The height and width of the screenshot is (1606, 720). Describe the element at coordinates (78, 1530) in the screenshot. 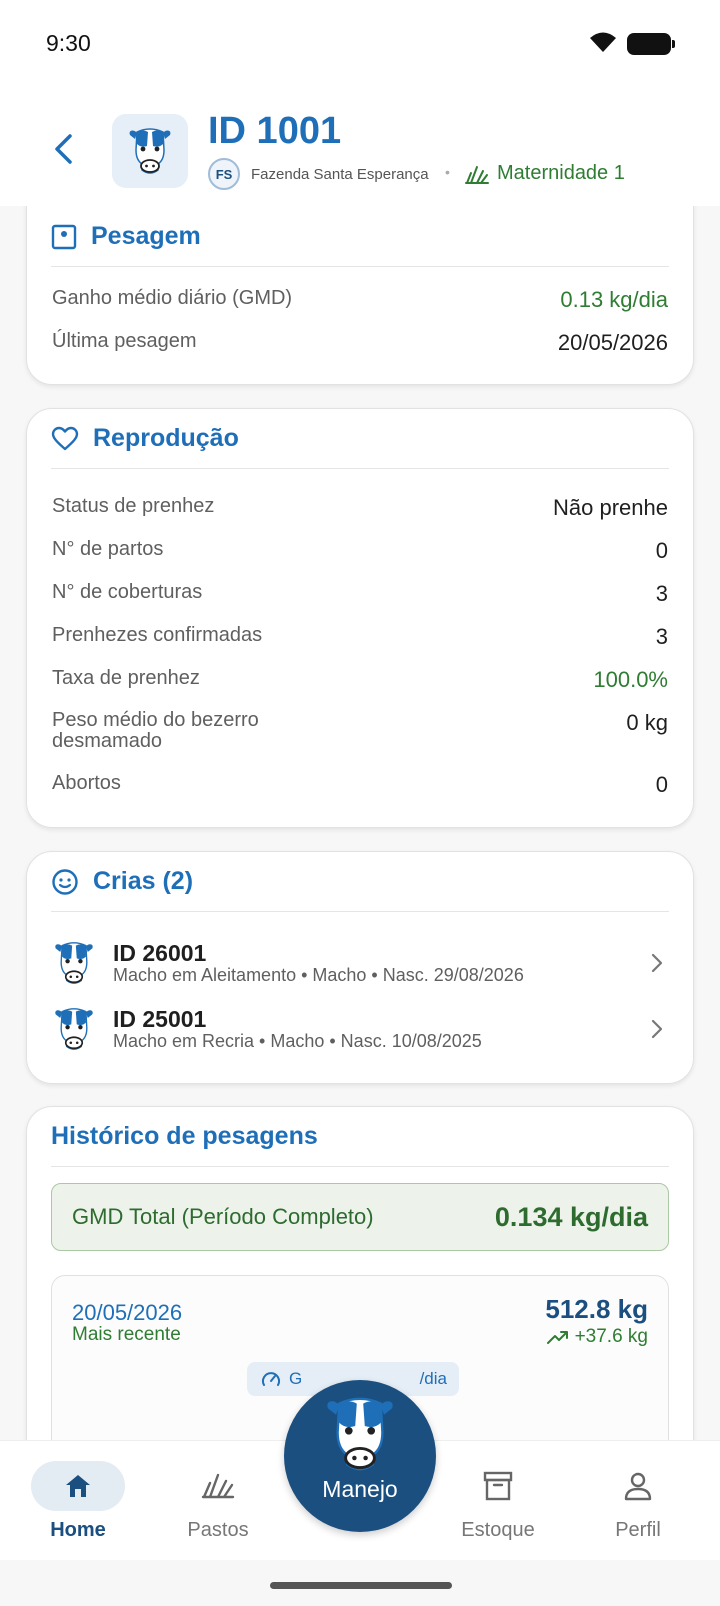

I see `nav-home-label: Home` at that location.